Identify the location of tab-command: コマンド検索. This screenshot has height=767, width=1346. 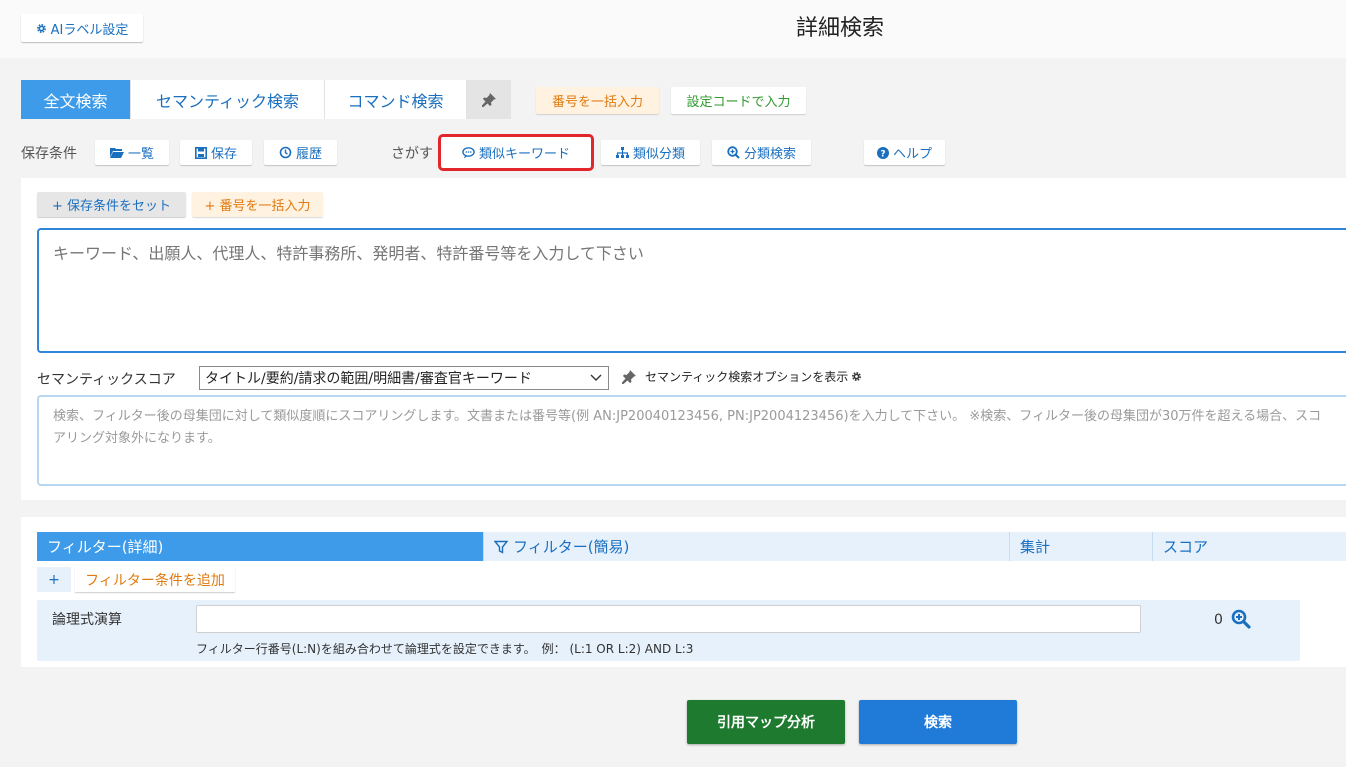
(396, 99).